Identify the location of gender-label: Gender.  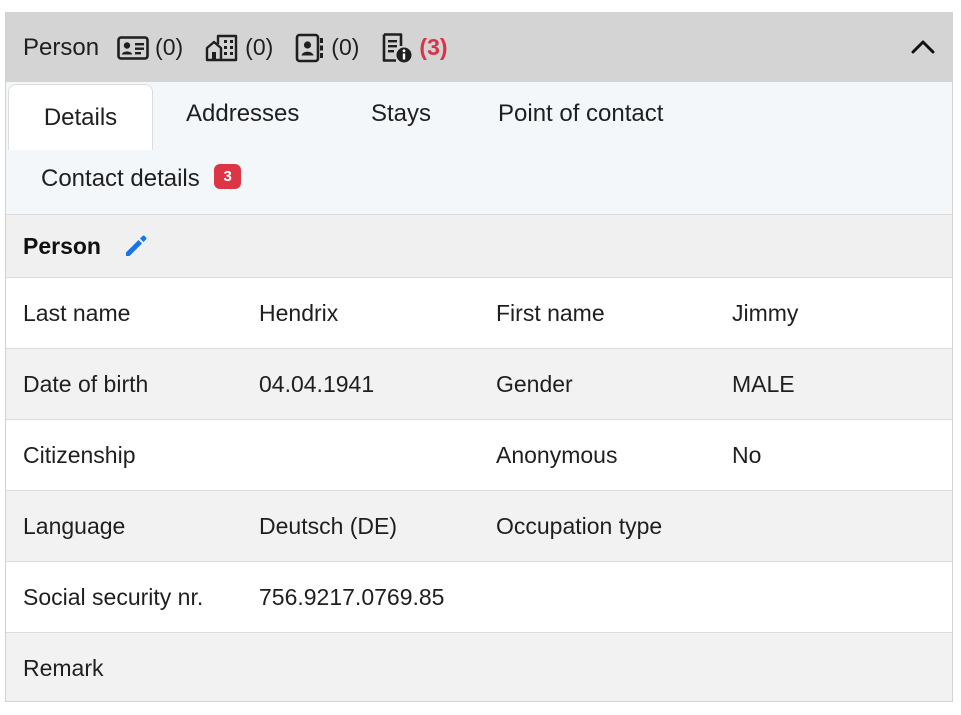
(534, 383).